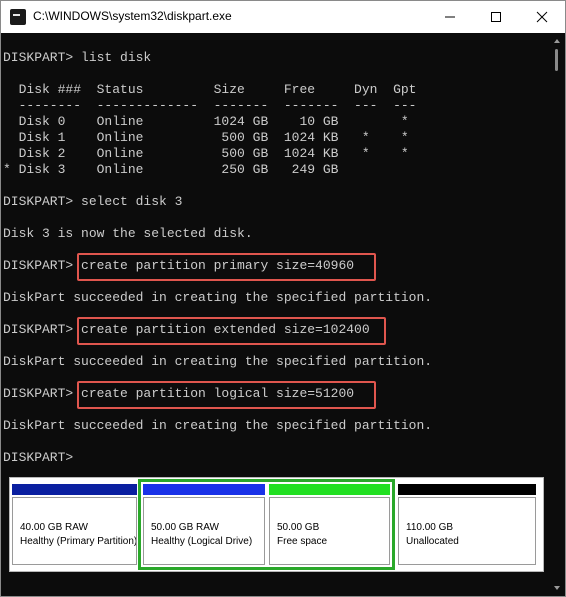 This screenshot has width=566, height=597. I want to click on maximize-button, so click(496, 17).